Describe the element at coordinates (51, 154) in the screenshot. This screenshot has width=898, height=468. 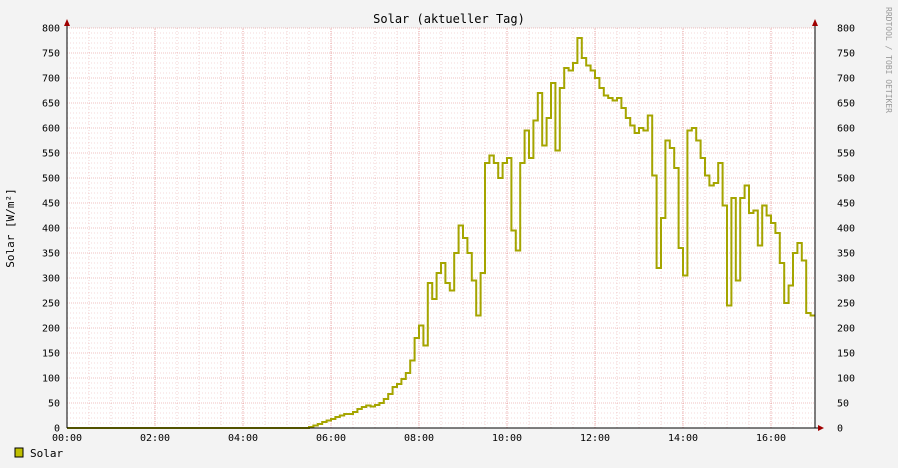
I see `y-tick-label-left: 550` at that location.